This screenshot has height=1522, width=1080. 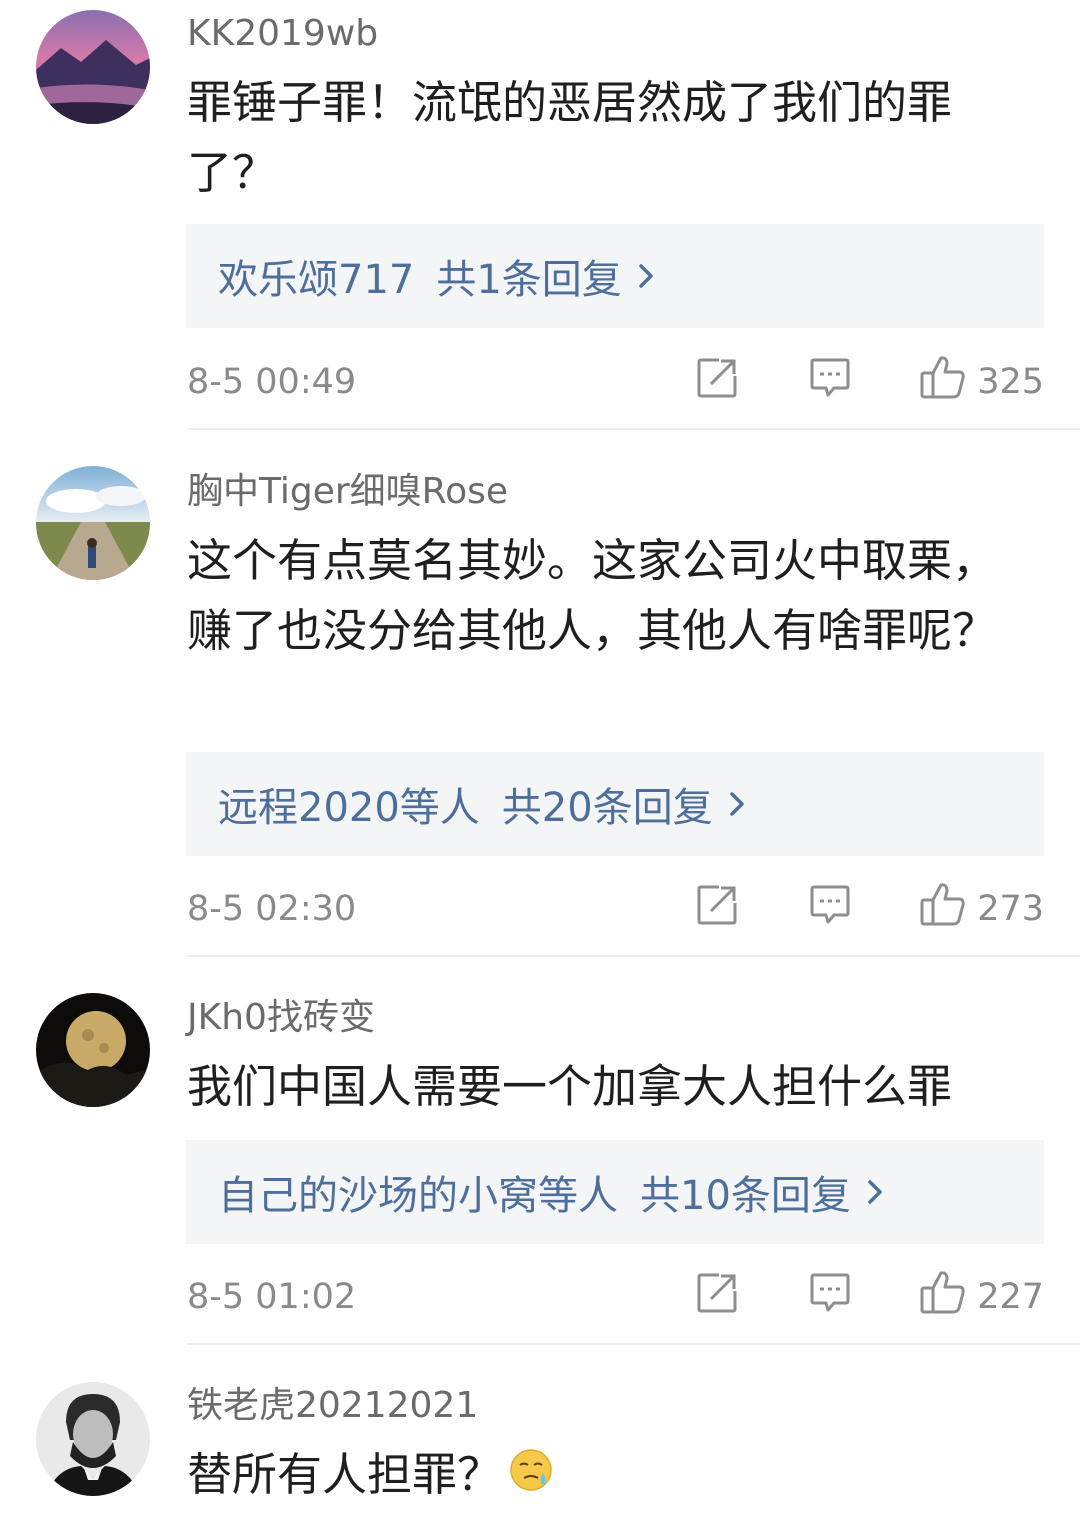 What do you see at coordinates (615, 381) in the screenshot?
I see `meta-row: 8-5 00:49 325` at bounding box center [615, 381].